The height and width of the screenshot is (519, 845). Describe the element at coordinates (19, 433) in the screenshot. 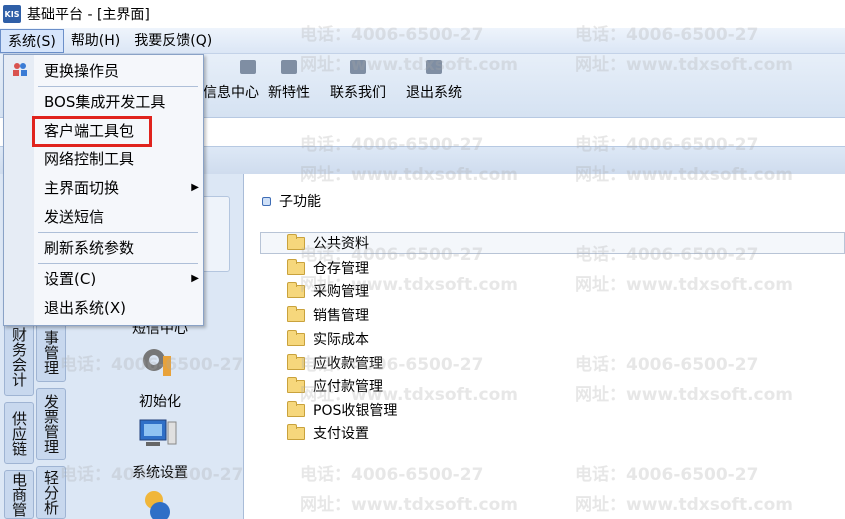

I see `tab-supply-chain: 供应链` at that location.